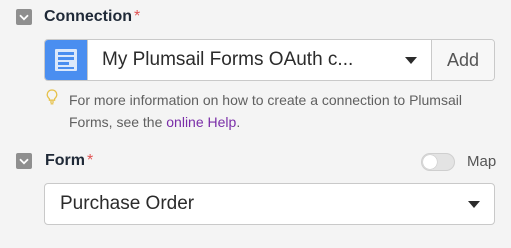 The height and width of the screenshot is (248, 511). Describe the element at coordinates (201, 122) in the screenshot. I see `online-help-link: online Help` at that location.